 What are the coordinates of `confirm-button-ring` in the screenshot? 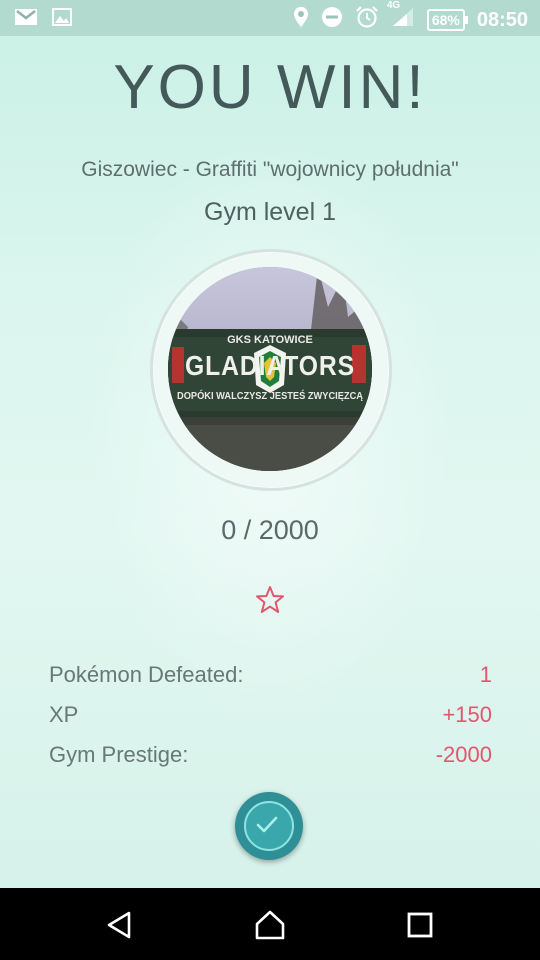 It's located at (269, 826).